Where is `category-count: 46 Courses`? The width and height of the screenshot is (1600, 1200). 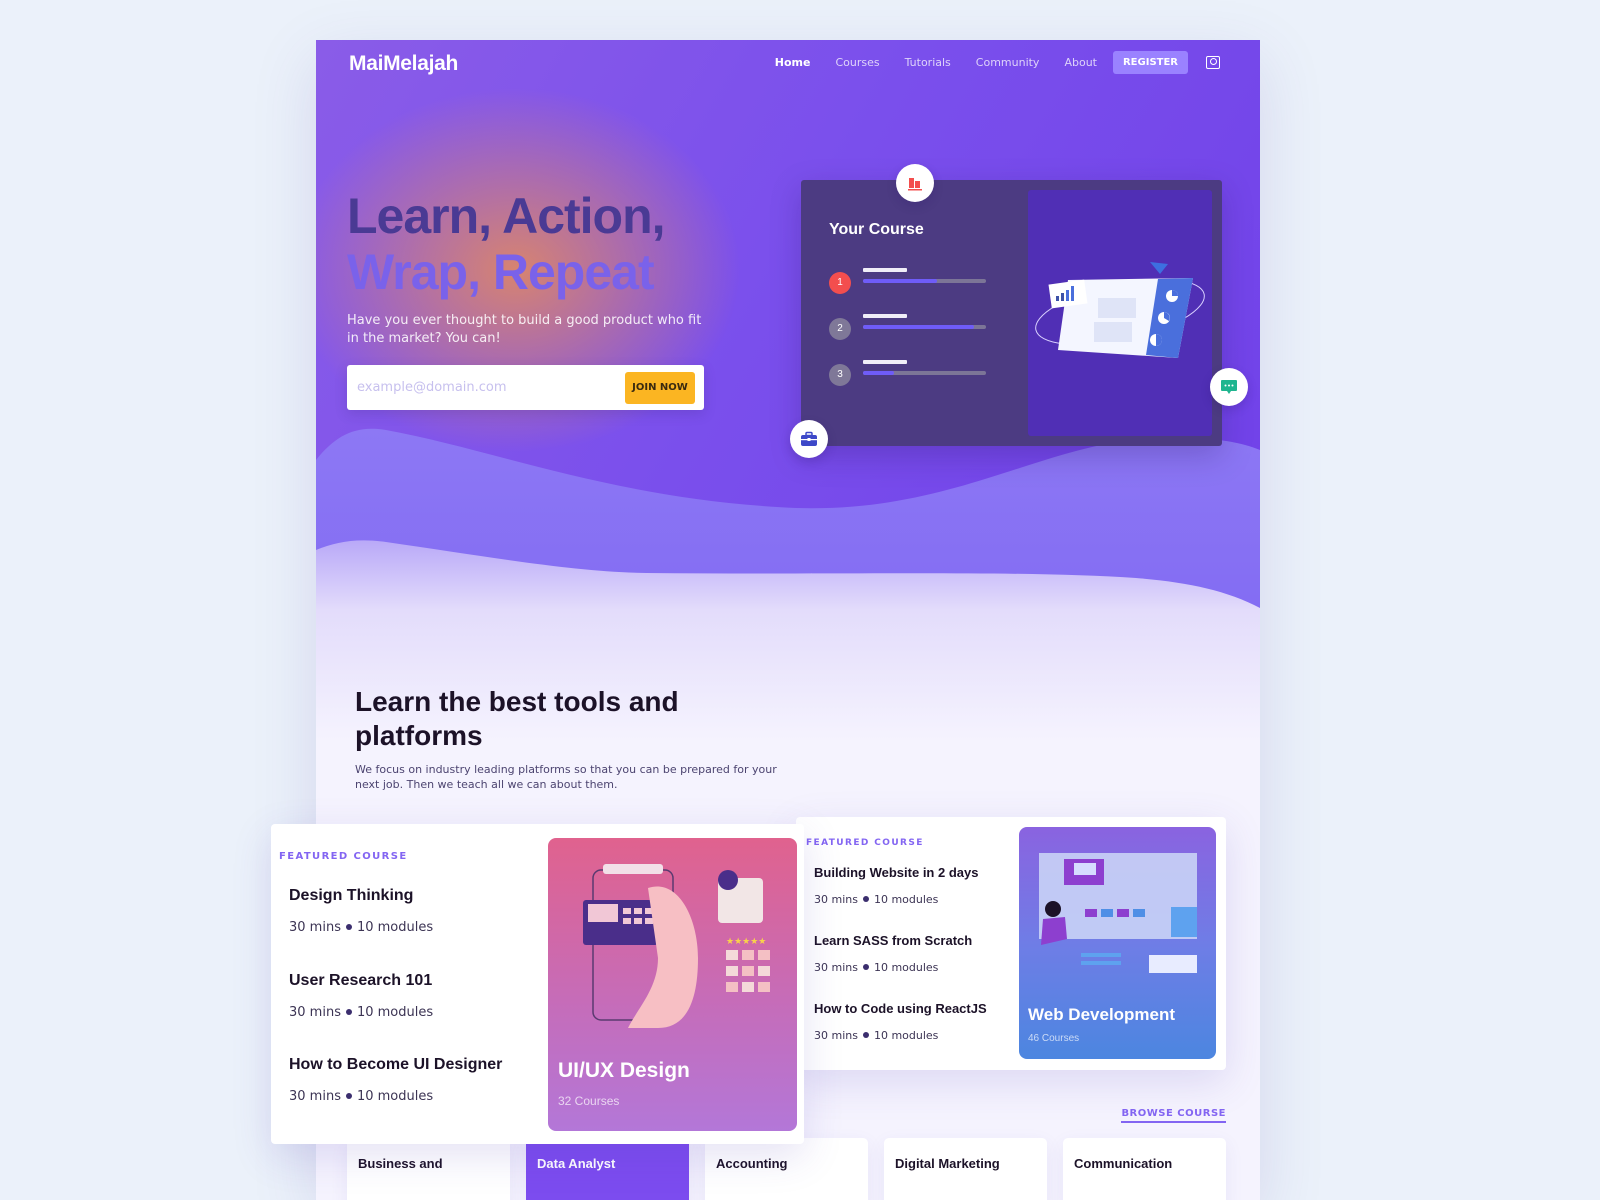
category-count: 46 Courses is located at coordinates (1054, 1038).